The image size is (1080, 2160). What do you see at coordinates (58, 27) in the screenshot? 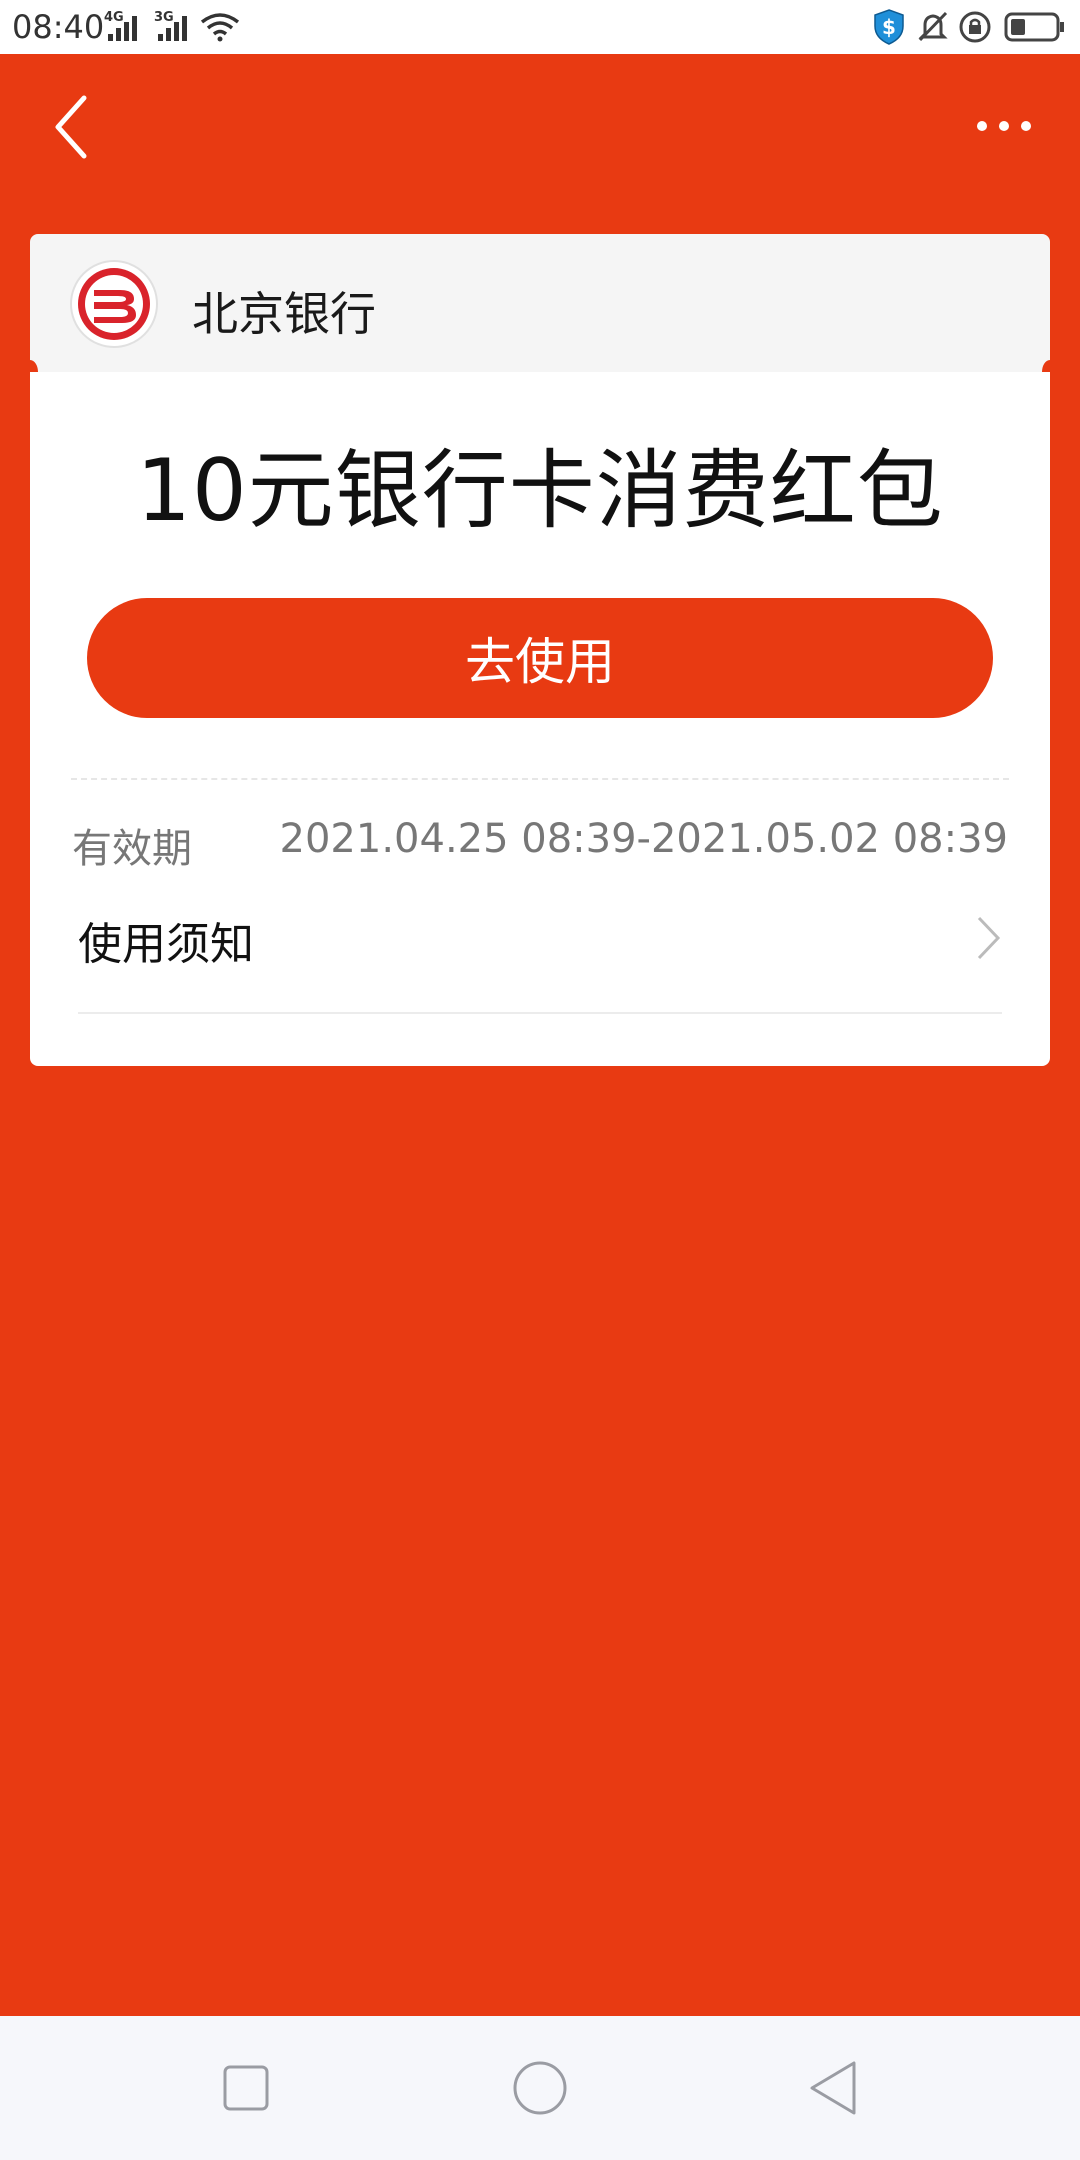
I see `status-time: 08:40` at bounding box center [58, 27].